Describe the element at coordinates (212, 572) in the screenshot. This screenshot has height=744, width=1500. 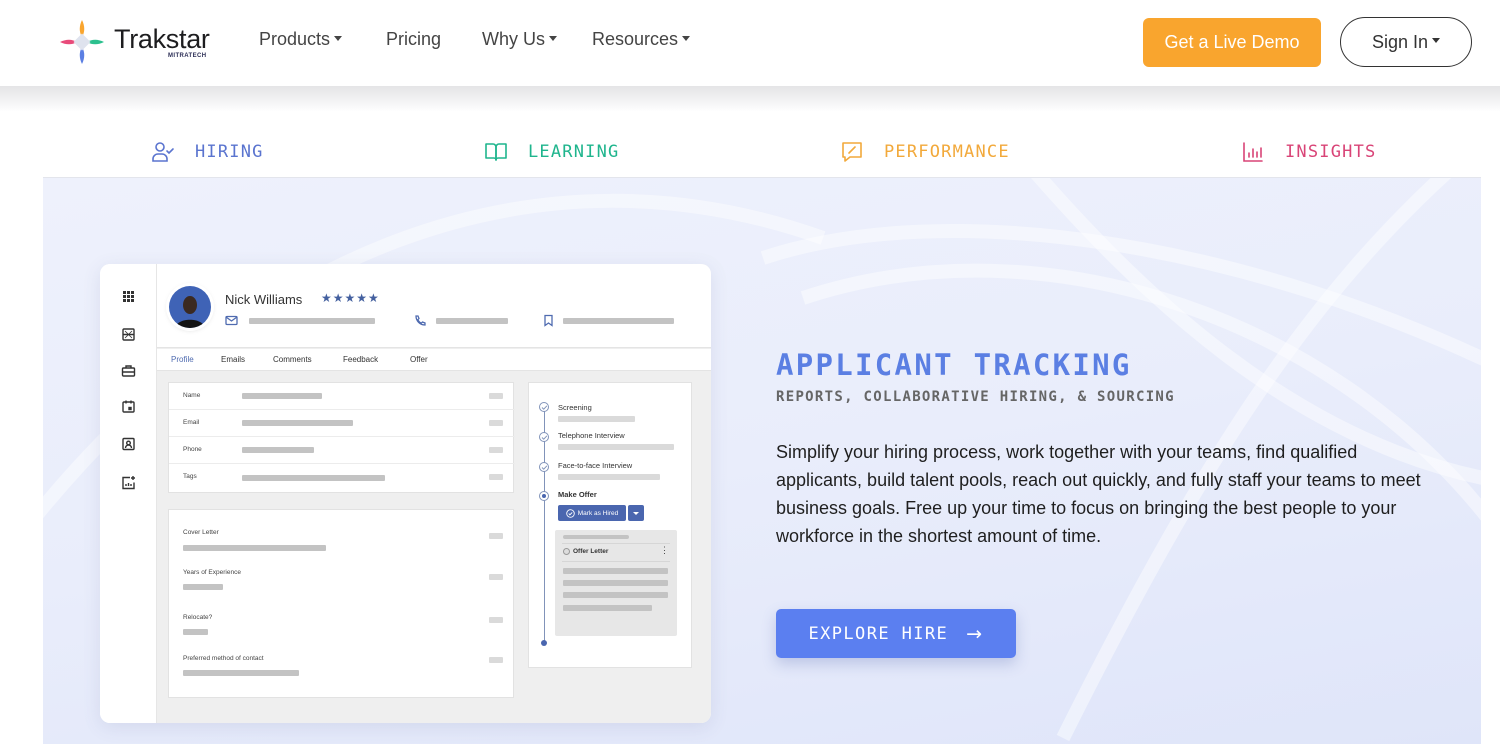
I see `question-label: Years of Experience` at that location.